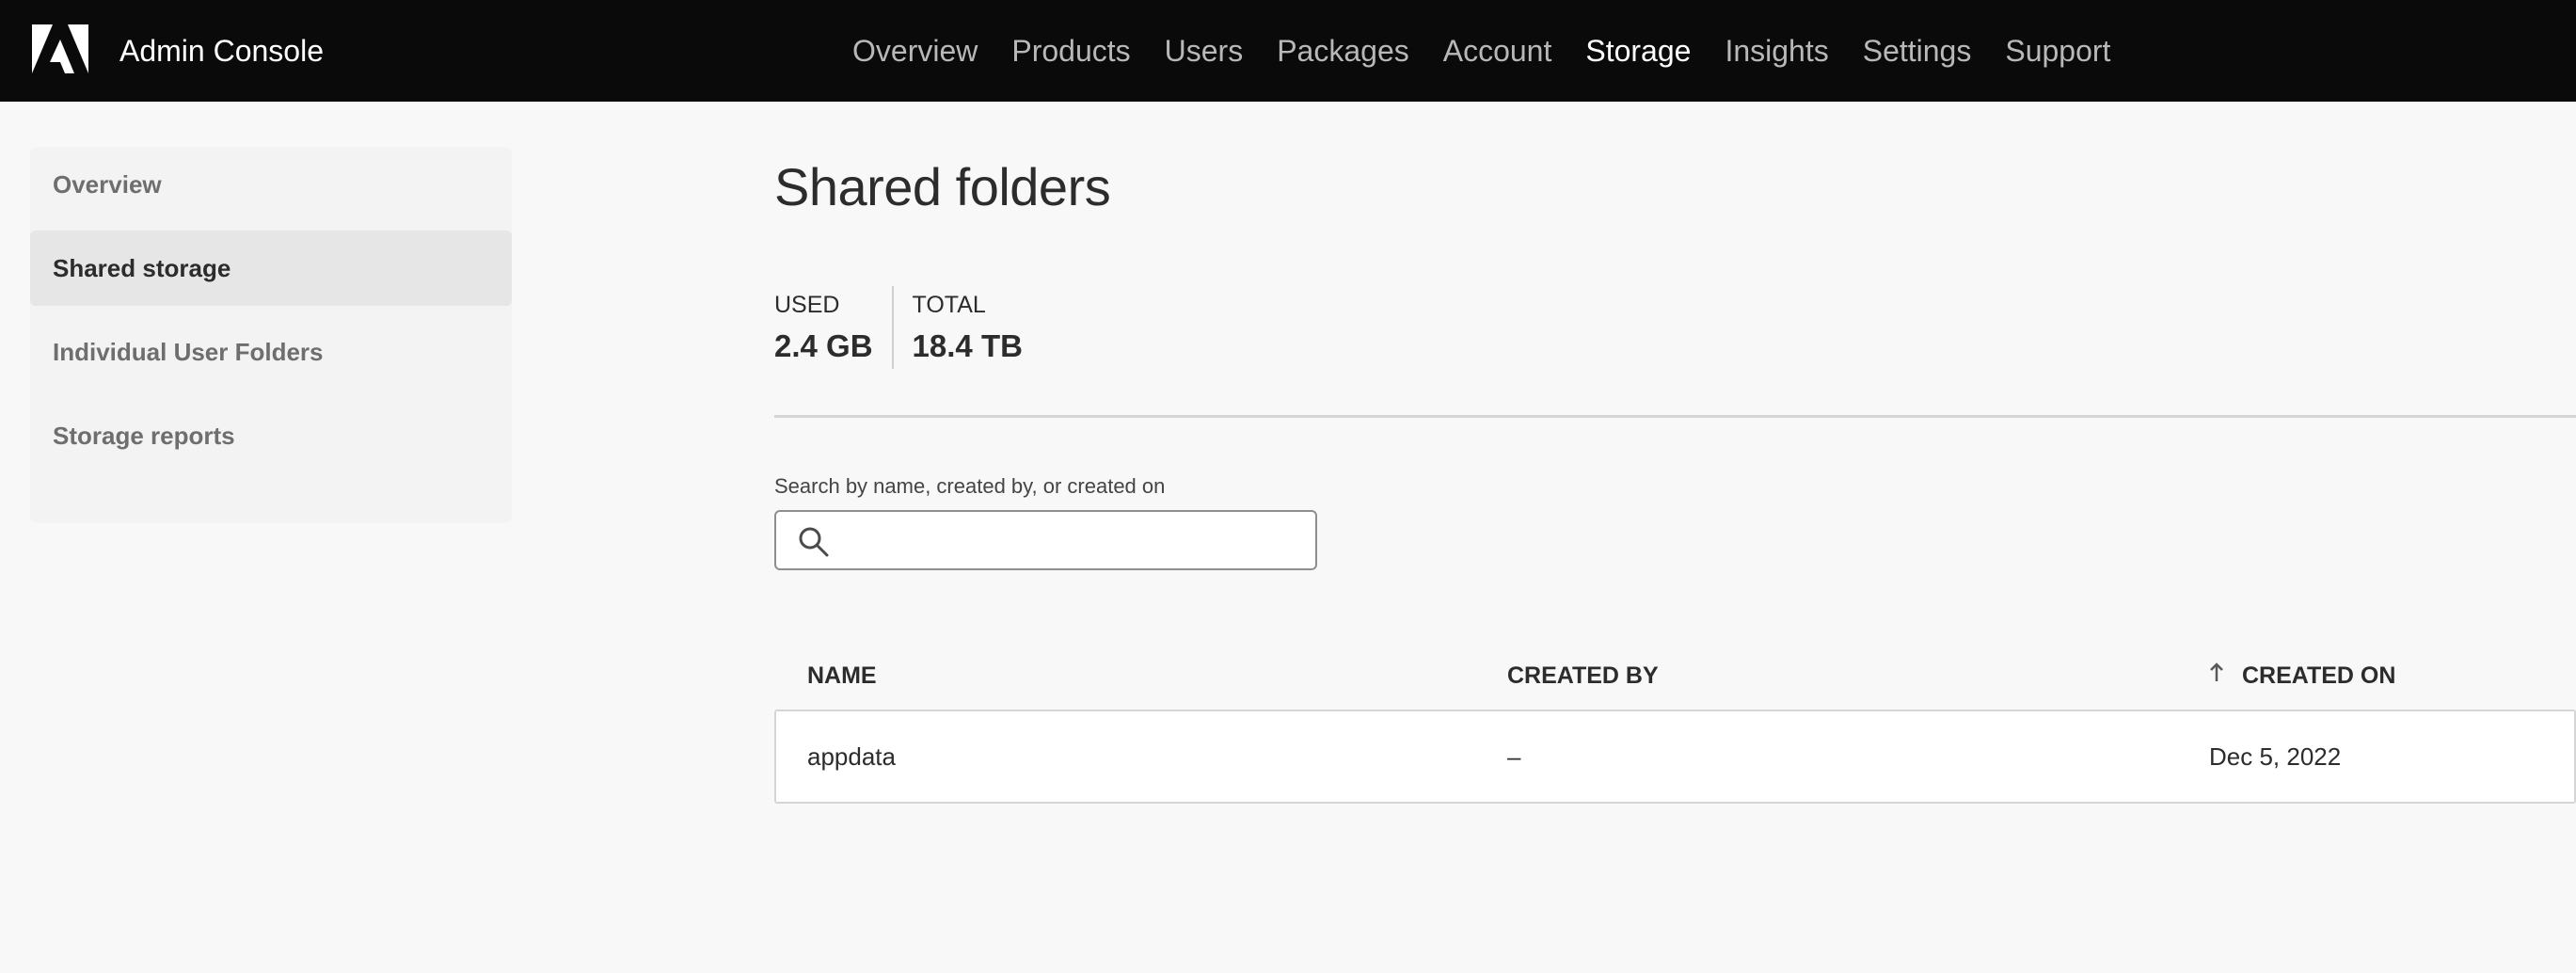 The height and width of the screenshot is (973, 2576). Describe the element at coordinates (221, 51) in the screenshot. I see `app-title: Admin Console` at that location.